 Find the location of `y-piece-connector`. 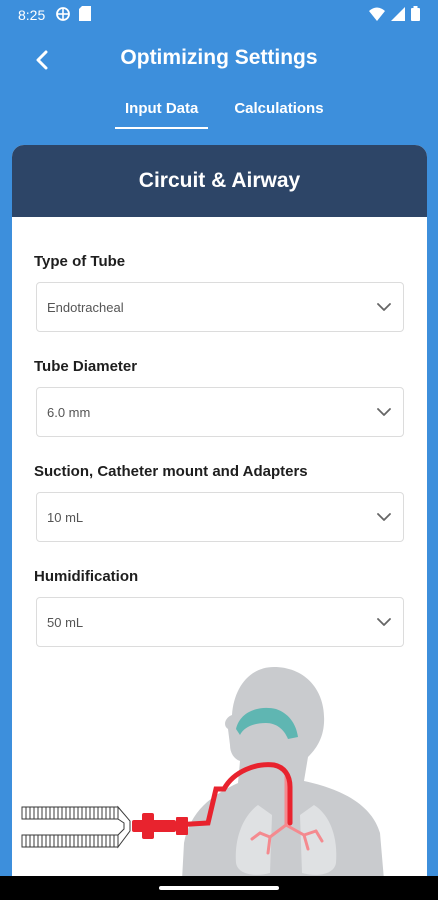

y-piece-connector is located at coordinates (124, 827).